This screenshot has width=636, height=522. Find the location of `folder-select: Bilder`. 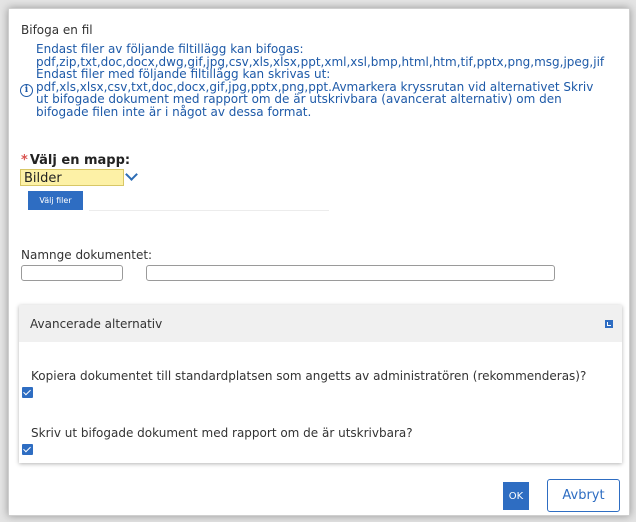

folder-select: Bilder is located at coordinates (72, 177).